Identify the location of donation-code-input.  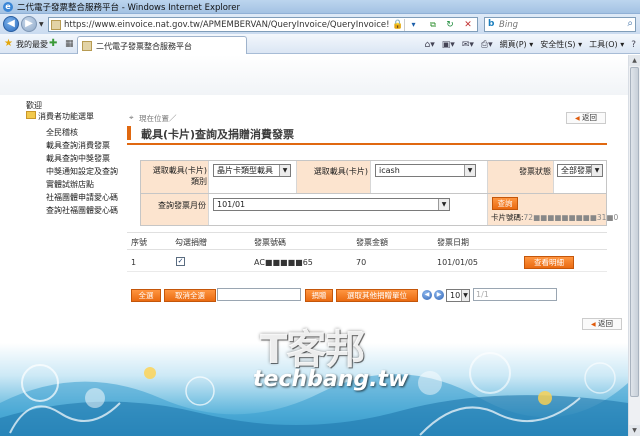
(259, 294).